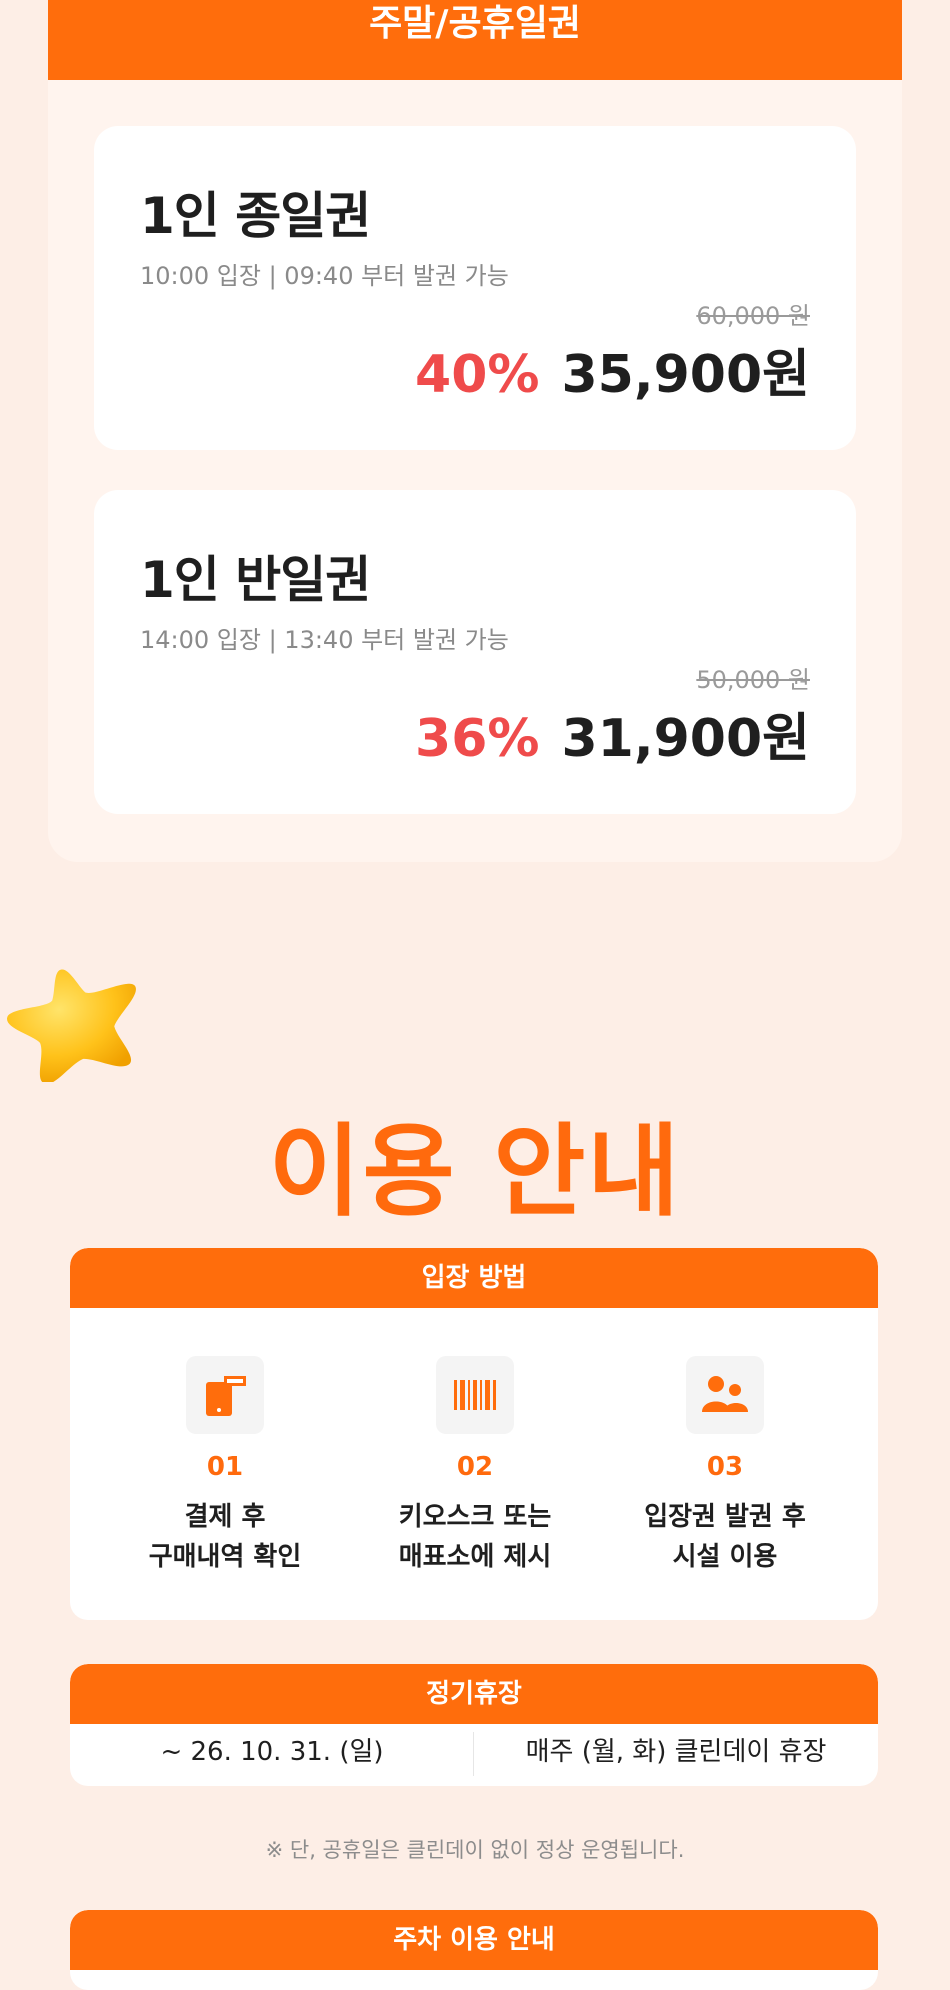 The image size is (950, 1990). What do you see at coordinates (725, 1517) in the screenshot?
I see `step-desc-line1: 입장권 발권 후` at bounding box center [725, 1517].